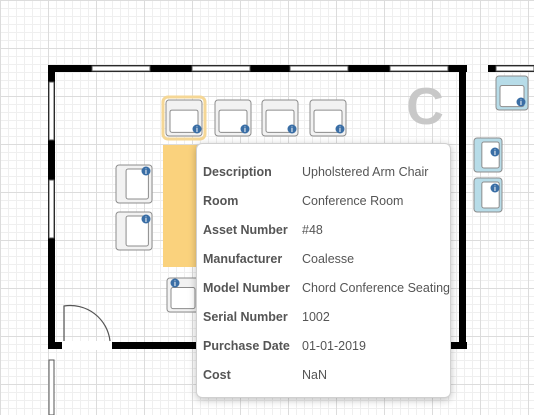 The width and height of the screenshot is (534, 415). I want to click on tooltip-value: #48, so click(312, 229).